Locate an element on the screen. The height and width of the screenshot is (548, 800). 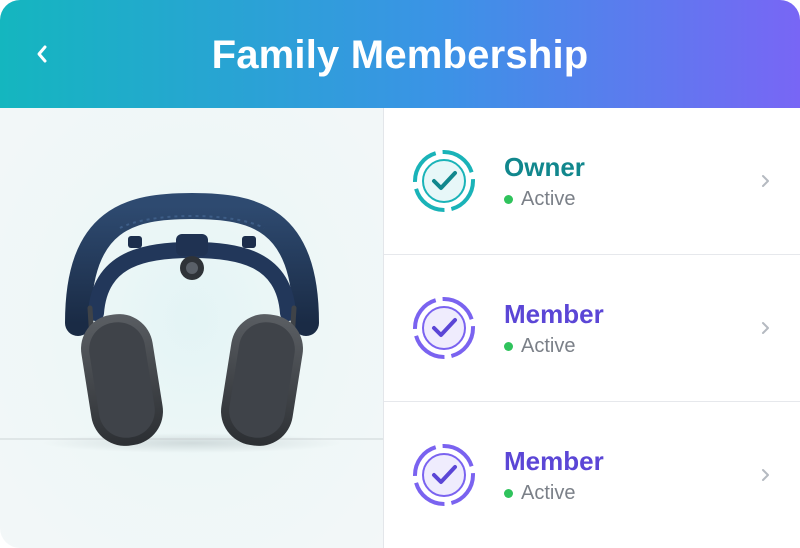
back-button is located at coordinates (42, 54).